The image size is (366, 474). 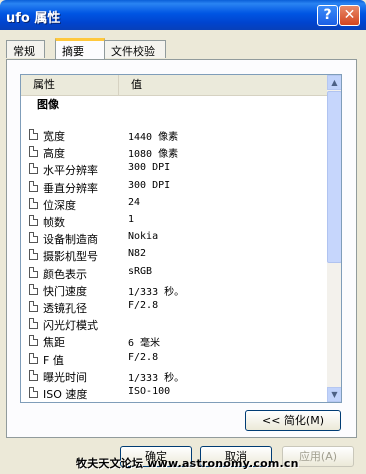 I want to click on tab-file-checksum: 文件校验, so click(x=135, y=49).